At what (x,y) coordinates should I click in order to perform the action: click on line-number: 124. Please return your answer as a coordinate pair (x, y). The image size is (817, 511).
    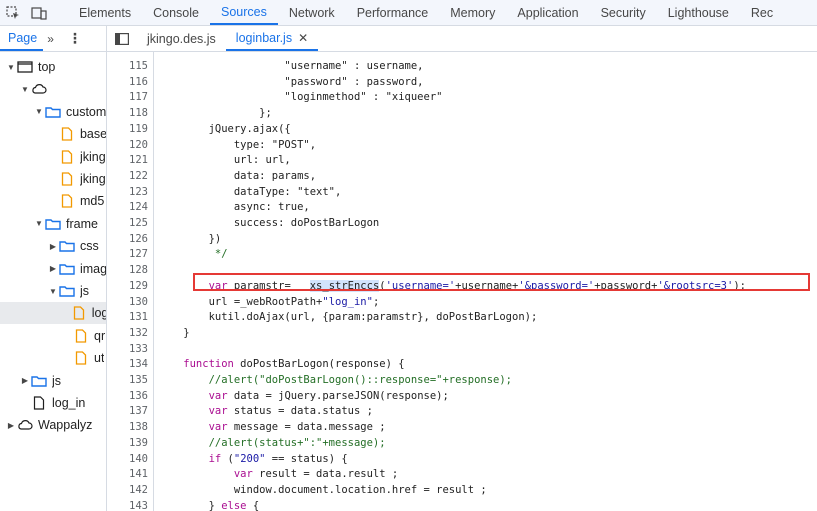
    Looking at the image, I should click on (128, 207).